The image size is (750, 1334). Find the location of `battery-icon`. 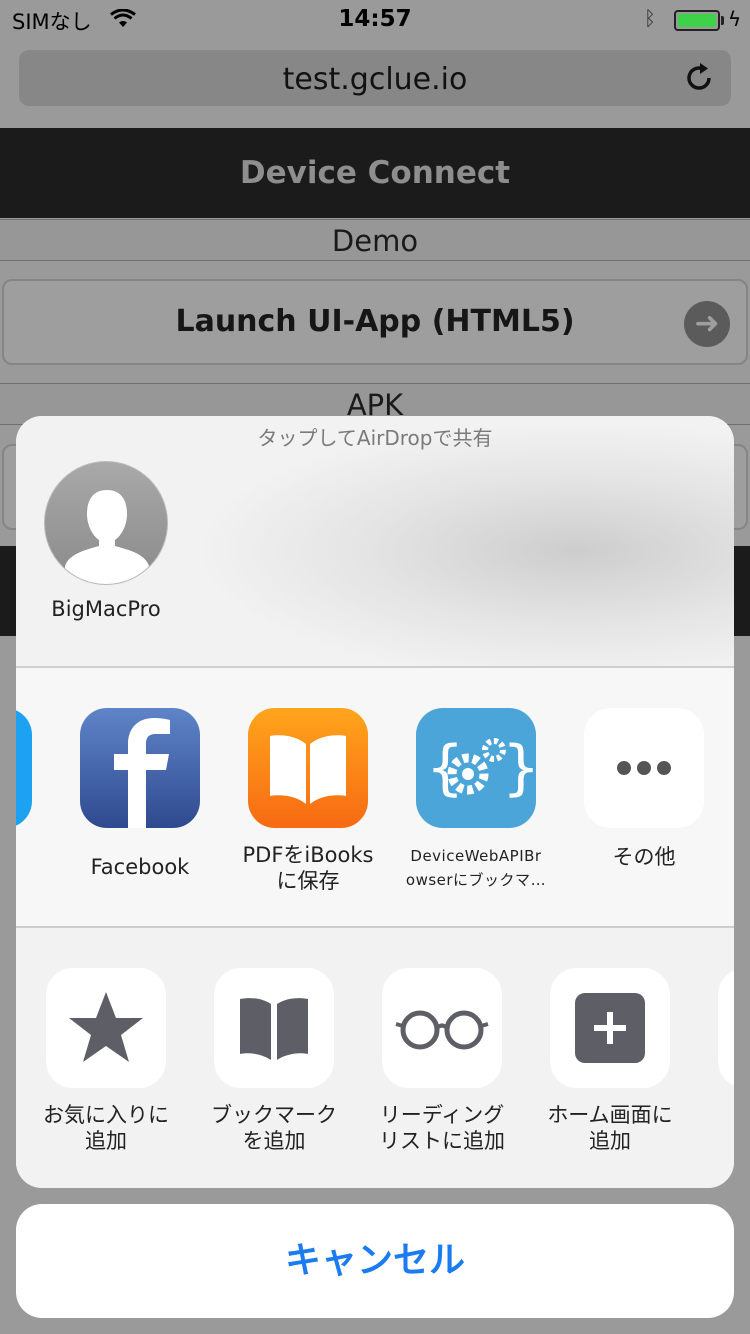

battery-icon is located at coordinates (697, 20).